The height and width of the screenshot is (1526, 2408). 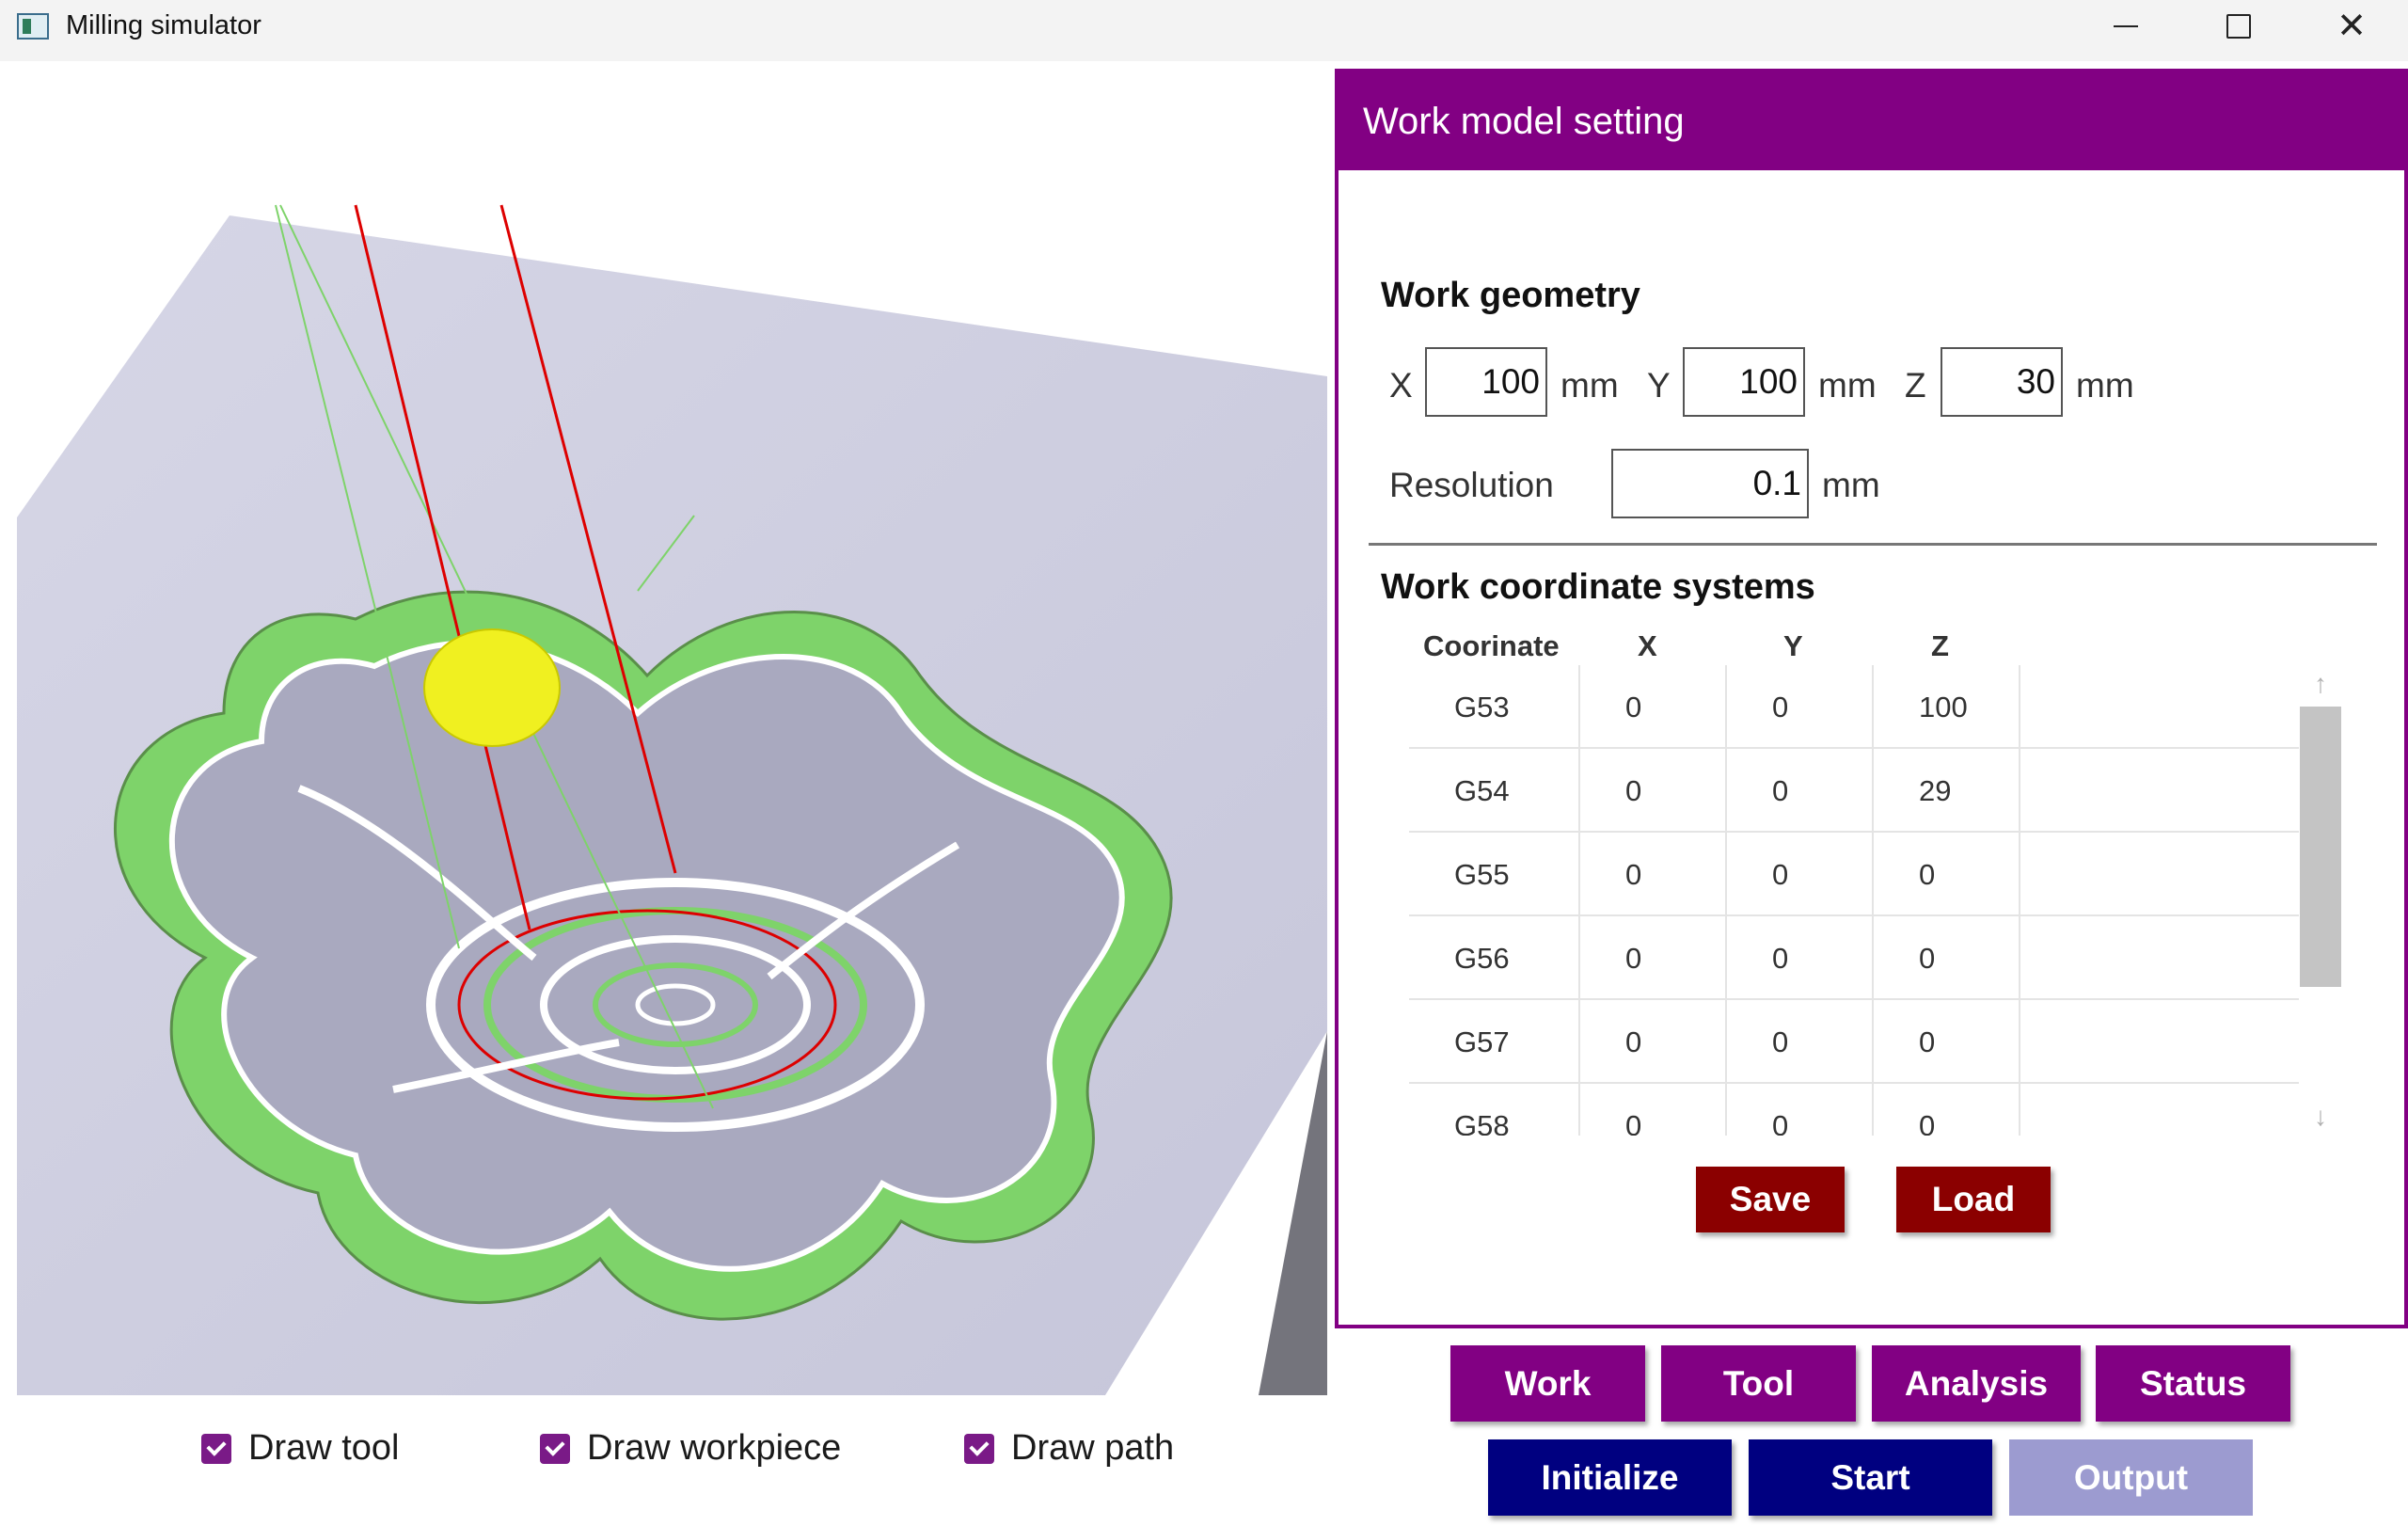 What do you see at coordinates (2321, 684) in the screenshot?
I see `scroll-up-arrow-icon: ↑` at bounding box center [2321, 684].